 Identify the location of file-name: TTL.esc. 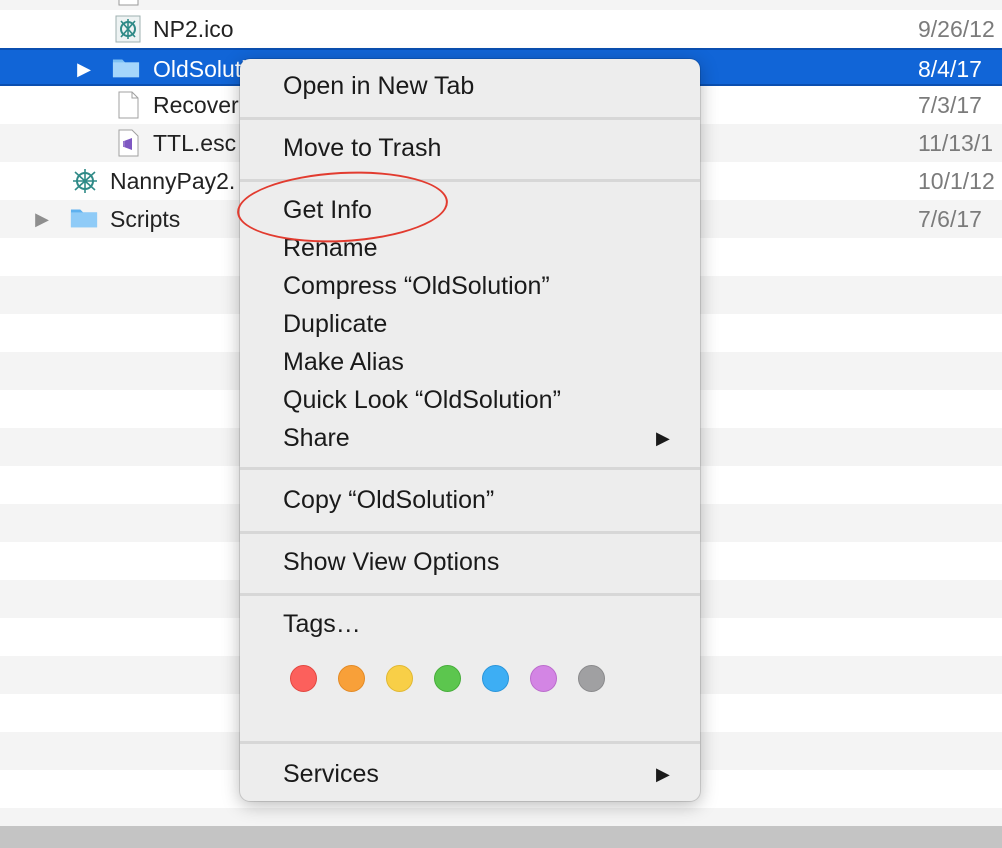
(195, 143).